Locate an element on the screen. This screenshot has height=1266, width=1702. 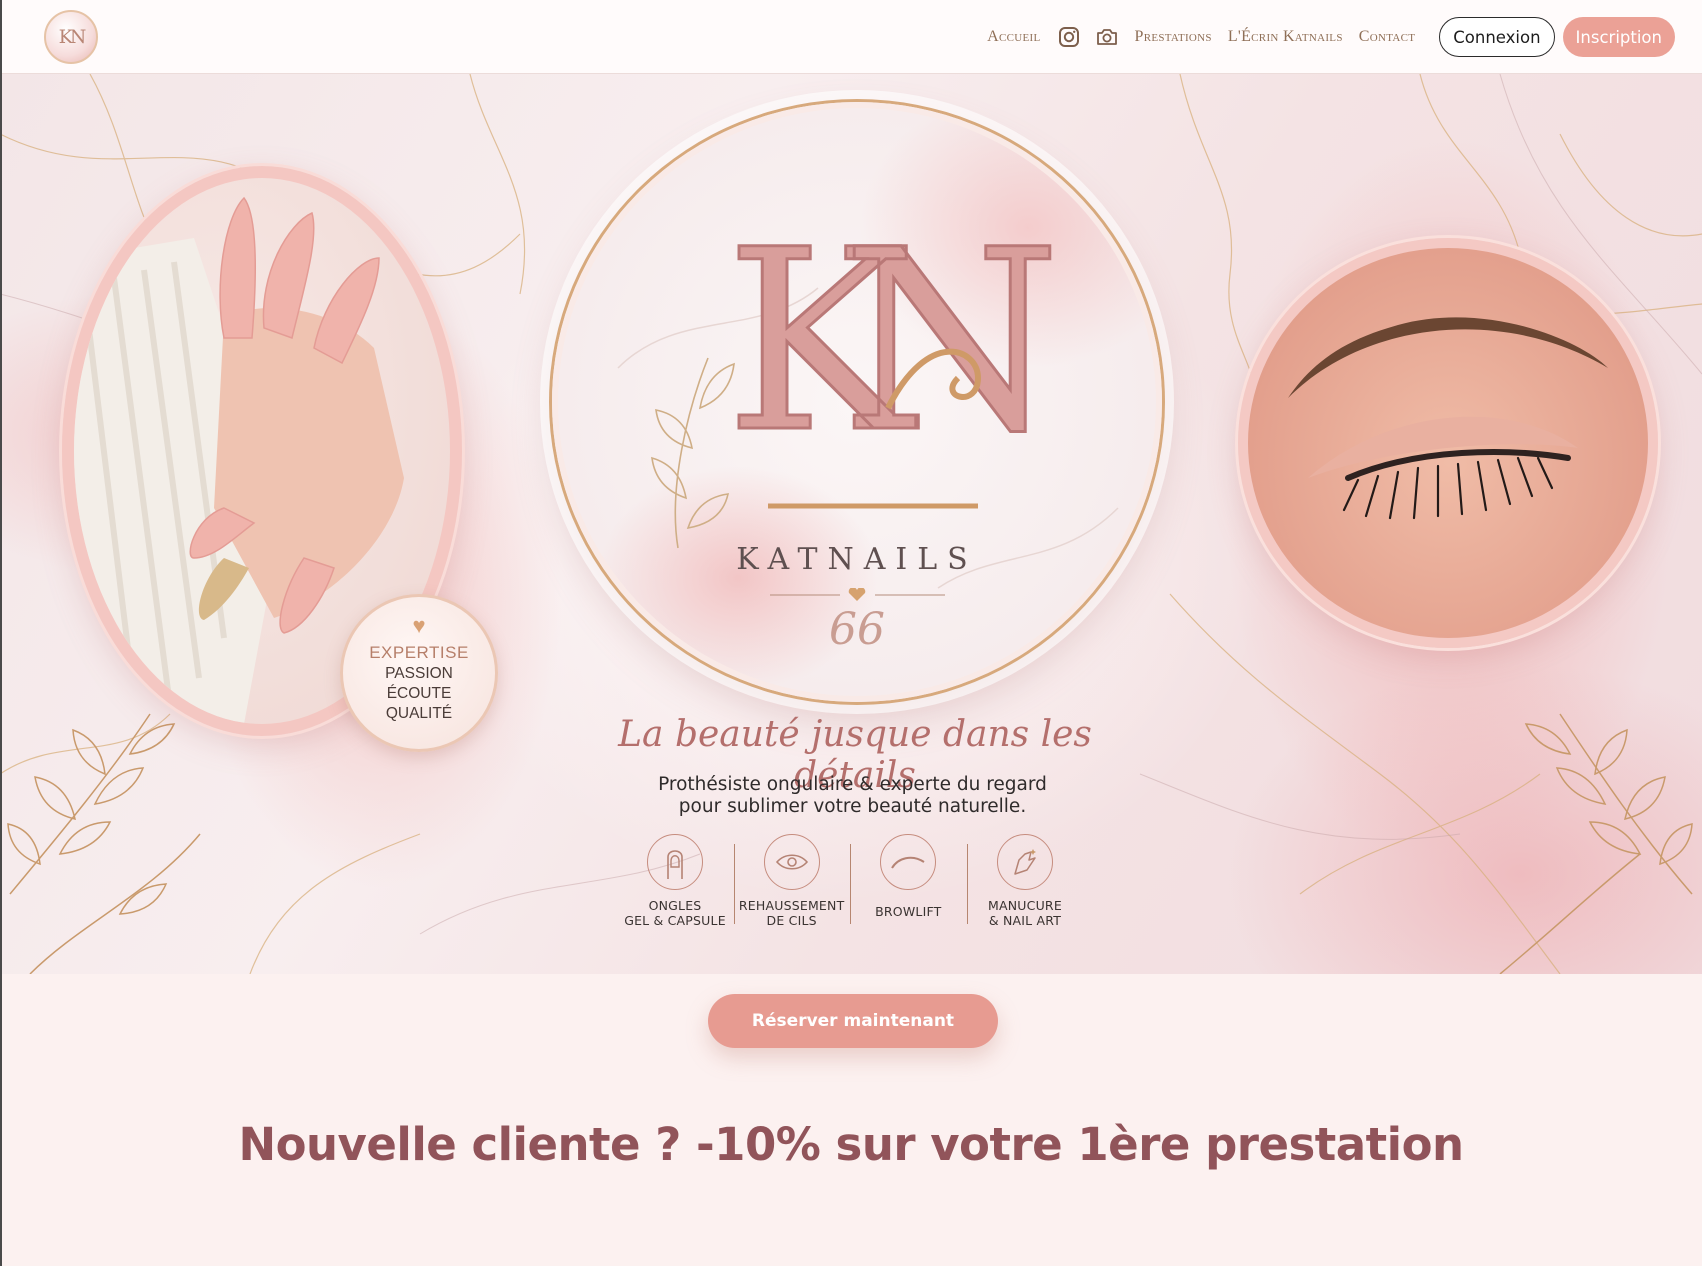
service-ongles-line-2: GEL & CAPSULE is located at coordinates (675, 920).